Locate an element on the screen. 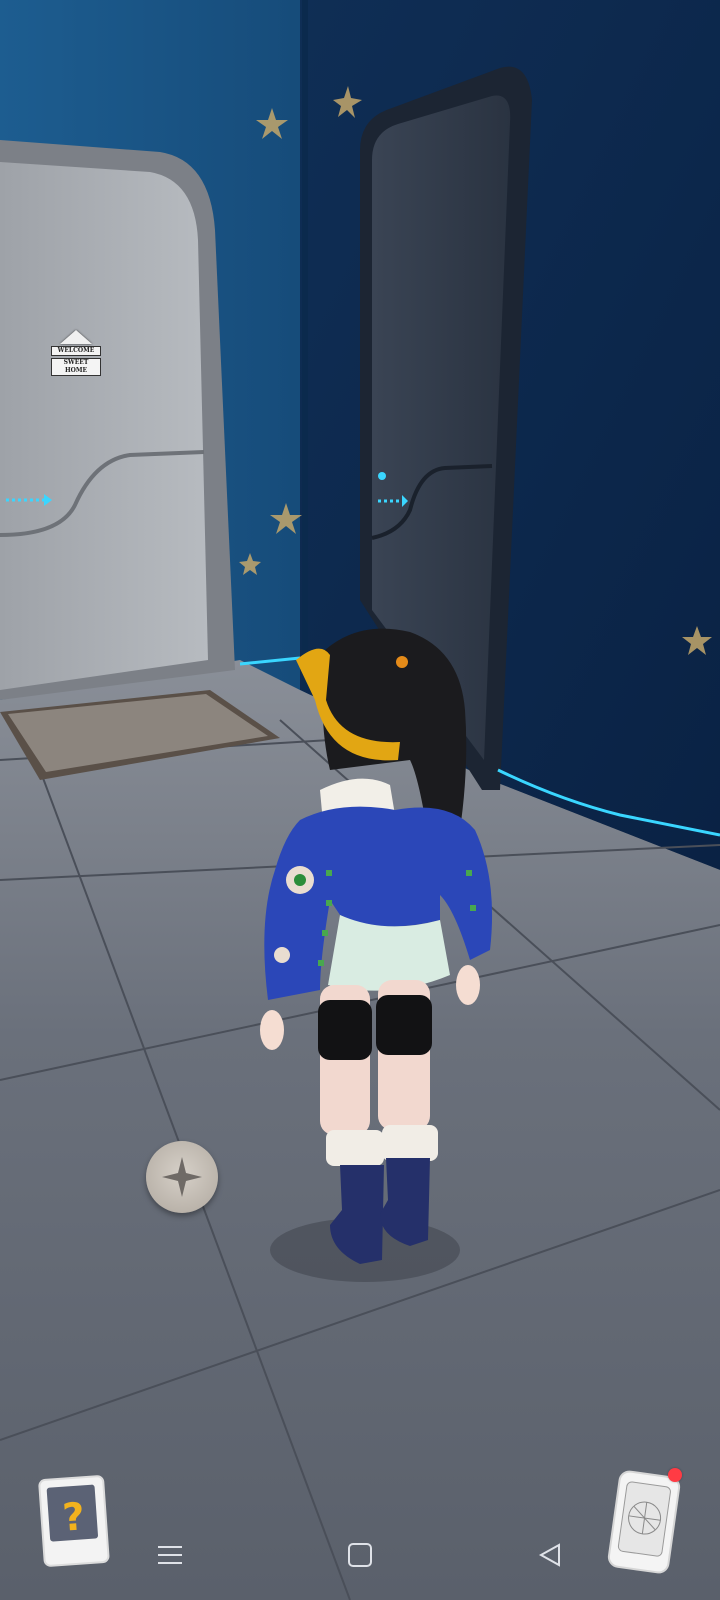 The image size is (720, 1600). welcome-home-sign: WELCOME SWEET HOME is located at coordinates (76, 361).